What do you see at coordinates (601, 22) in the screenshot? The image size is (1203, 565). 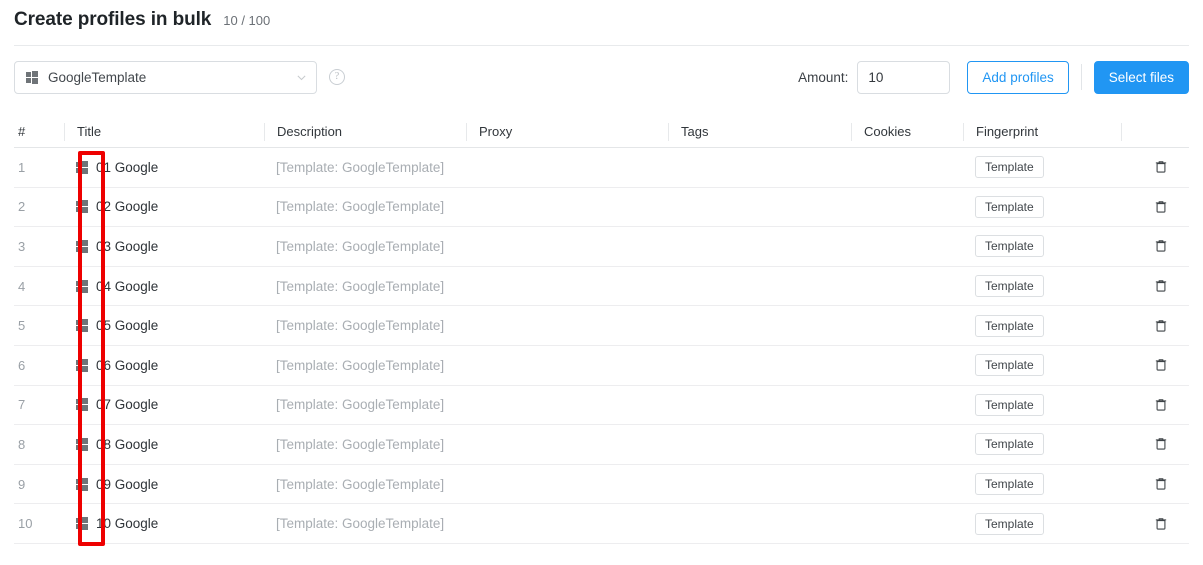 I see `page-header: Create profiles in bulk 10 / 100` at bounding box center [601, 22].